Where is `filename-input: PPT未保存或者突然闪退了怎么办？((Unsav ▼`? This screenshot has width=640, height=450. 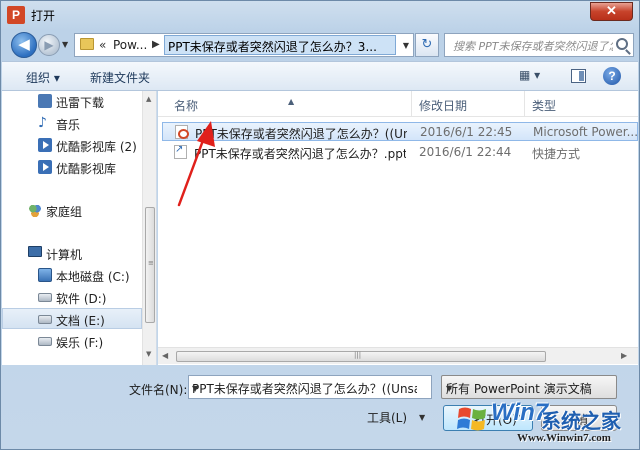 filename-input: PPT未保存或者突然闪退了怎么办？((Unsav ▼ is located at coordinates (310, 387).